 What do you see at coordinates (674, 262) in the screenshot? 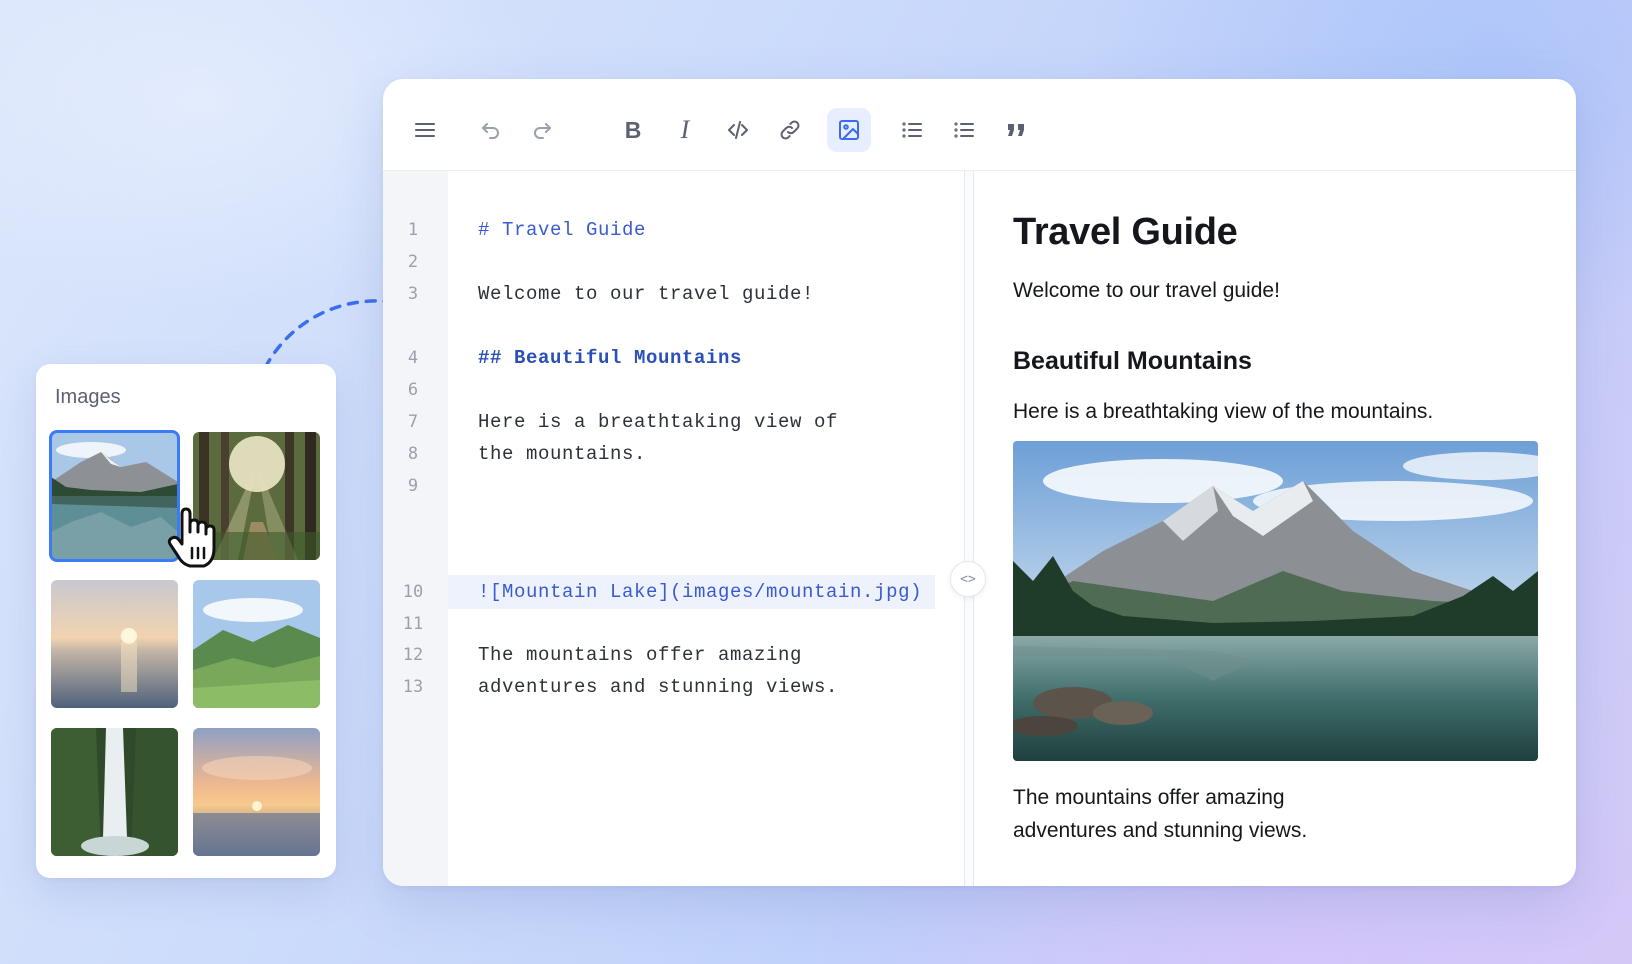
I see `code-line: 2` at bounding box center [674, 262].